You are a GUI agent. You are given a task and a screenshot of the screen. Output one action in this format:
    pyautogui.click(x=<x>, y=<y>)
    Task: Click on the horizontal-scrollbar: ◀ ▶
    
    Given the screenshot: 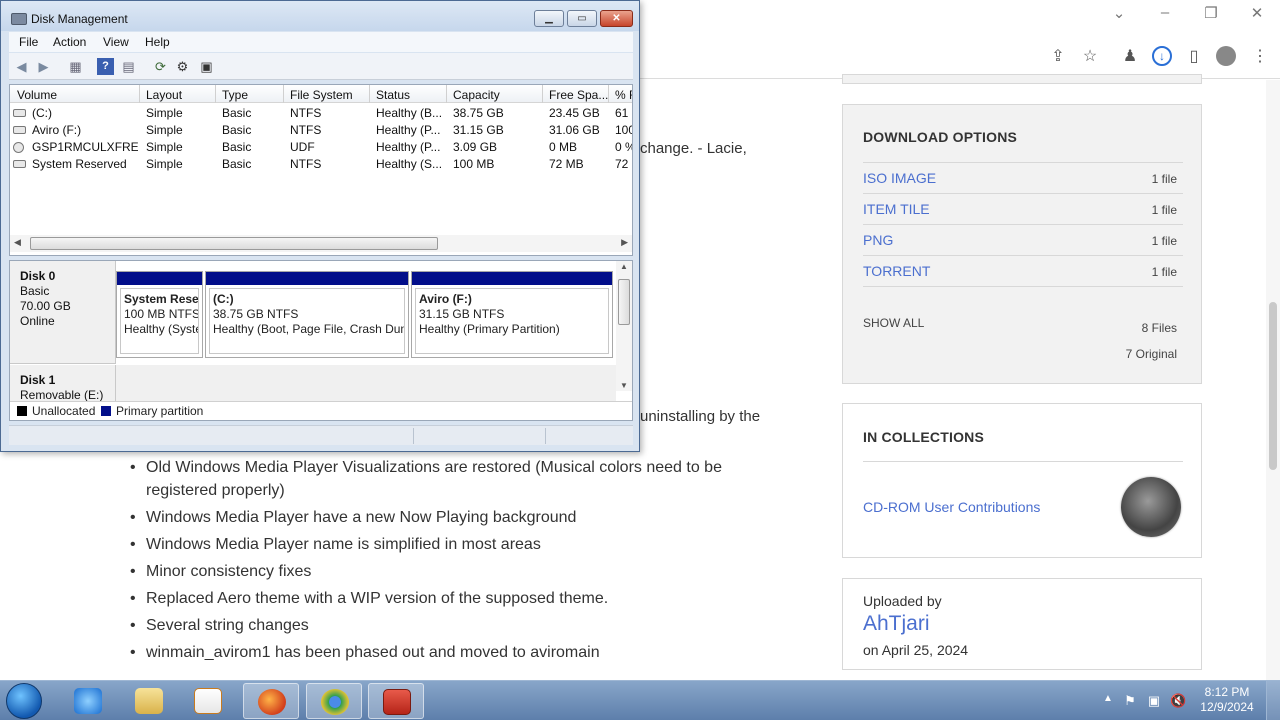 What is the action you would take?
    pyautogui.click(x=321, y=243)
    